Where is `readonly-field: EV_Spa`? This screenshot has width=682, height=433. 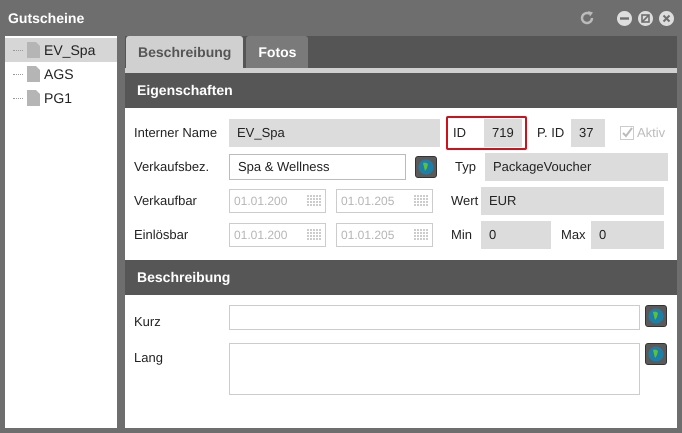 readonly-field: EV_Spa is located at coordinates (334, 133).